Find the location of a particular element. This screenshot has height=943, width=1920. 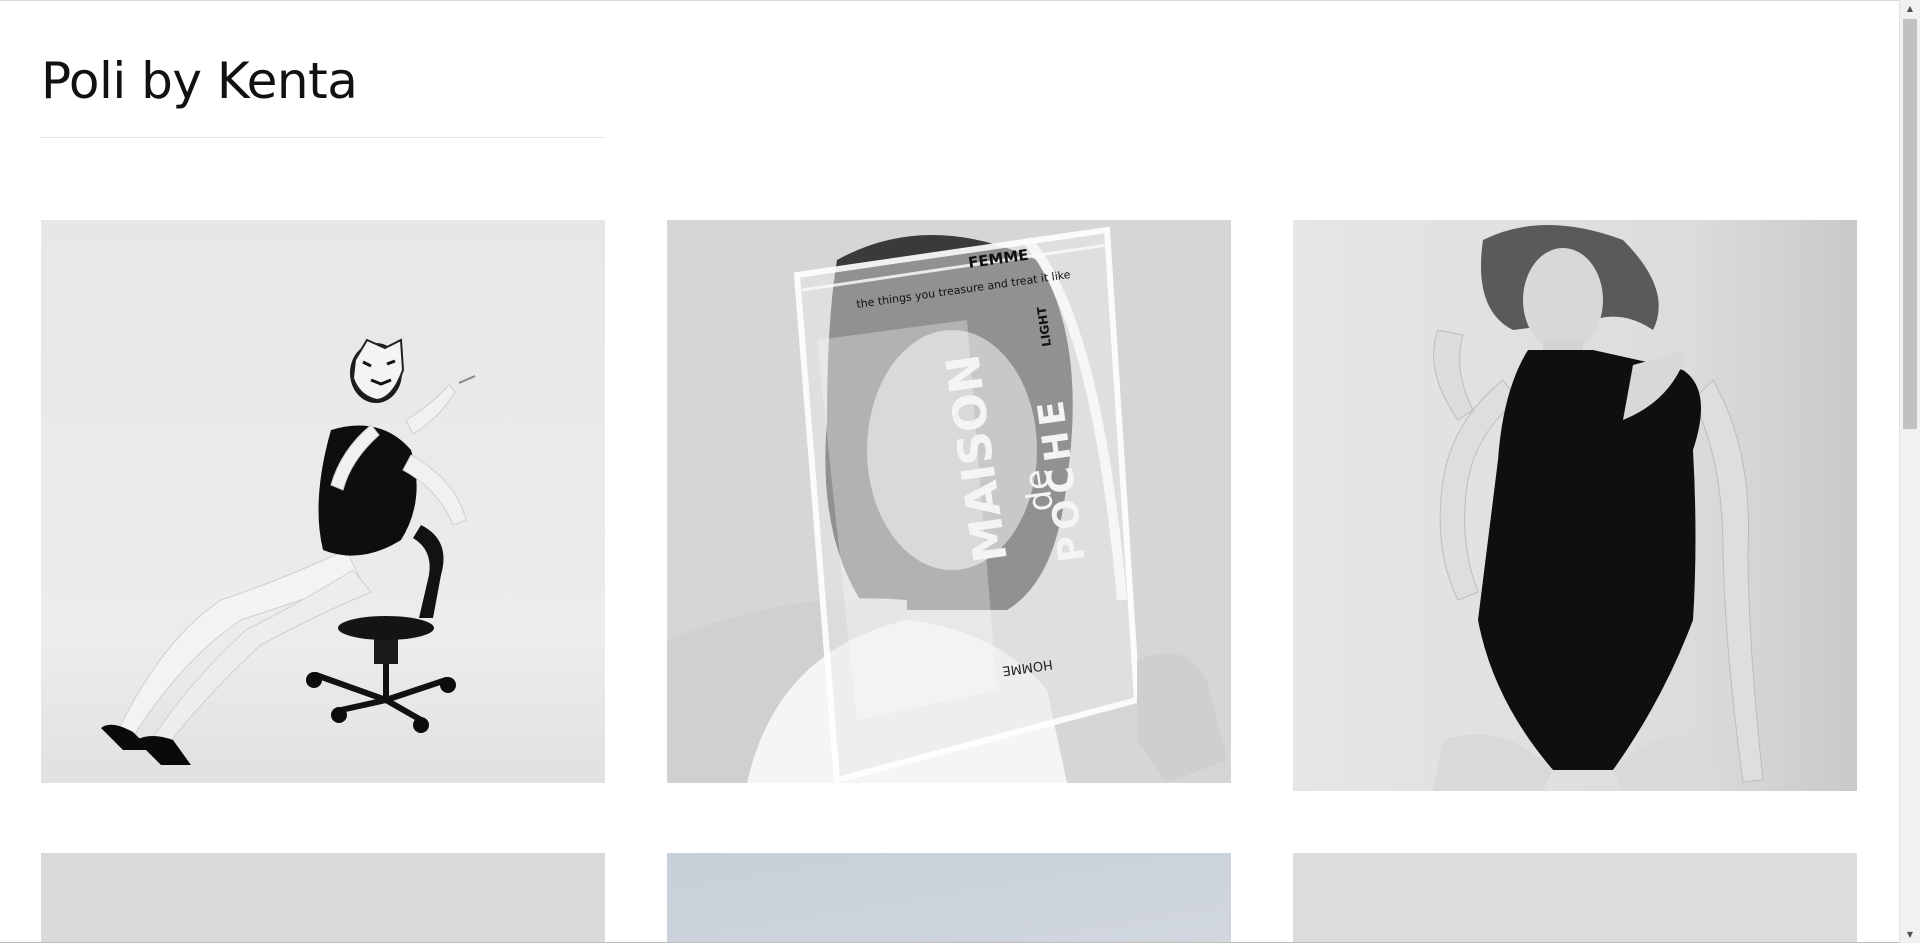

scroll-down-icon: ▼ is located at coordinates (1910, 934).